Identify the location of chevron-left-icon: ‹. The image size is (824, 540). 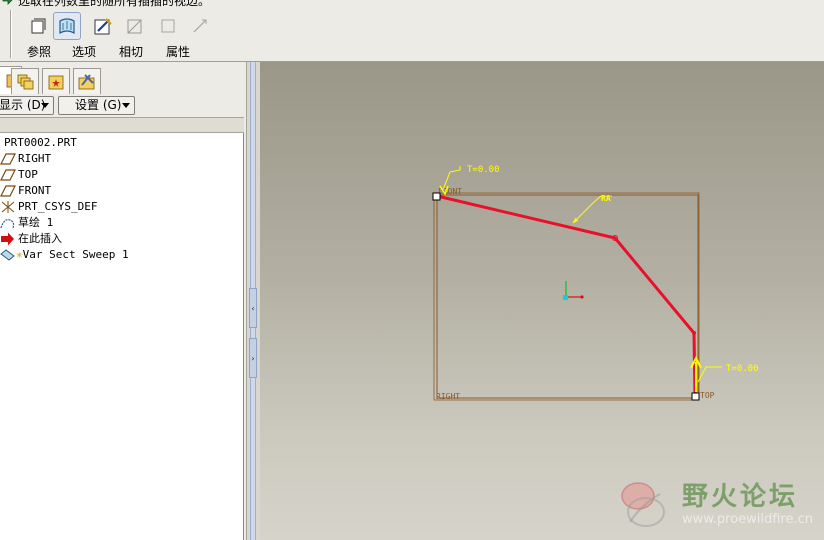
(253, 308).